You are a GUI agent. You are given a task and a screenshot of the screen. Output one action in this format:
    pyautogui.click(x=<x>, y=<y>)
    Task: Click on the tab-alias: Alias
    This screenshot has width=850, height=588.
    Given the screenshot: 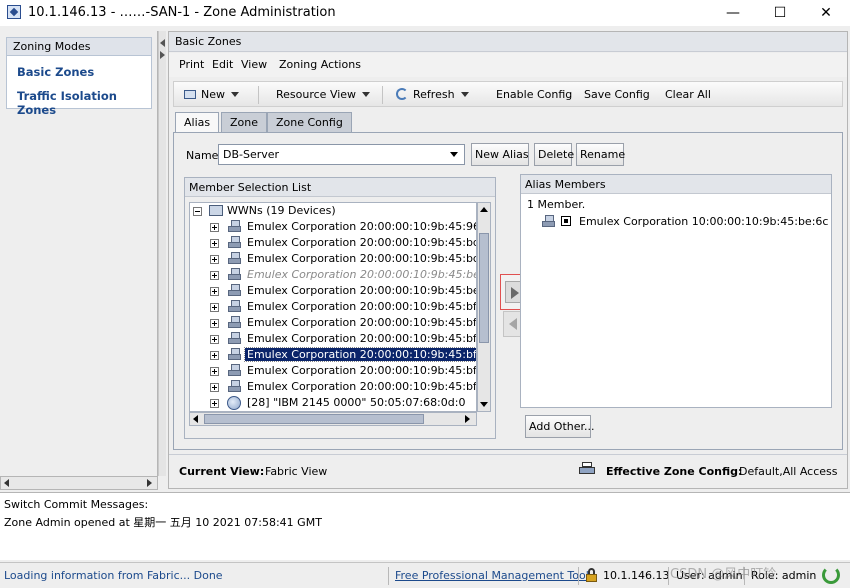 What is the action you would take?
    pyautogui.click(x=197, y=122)
    